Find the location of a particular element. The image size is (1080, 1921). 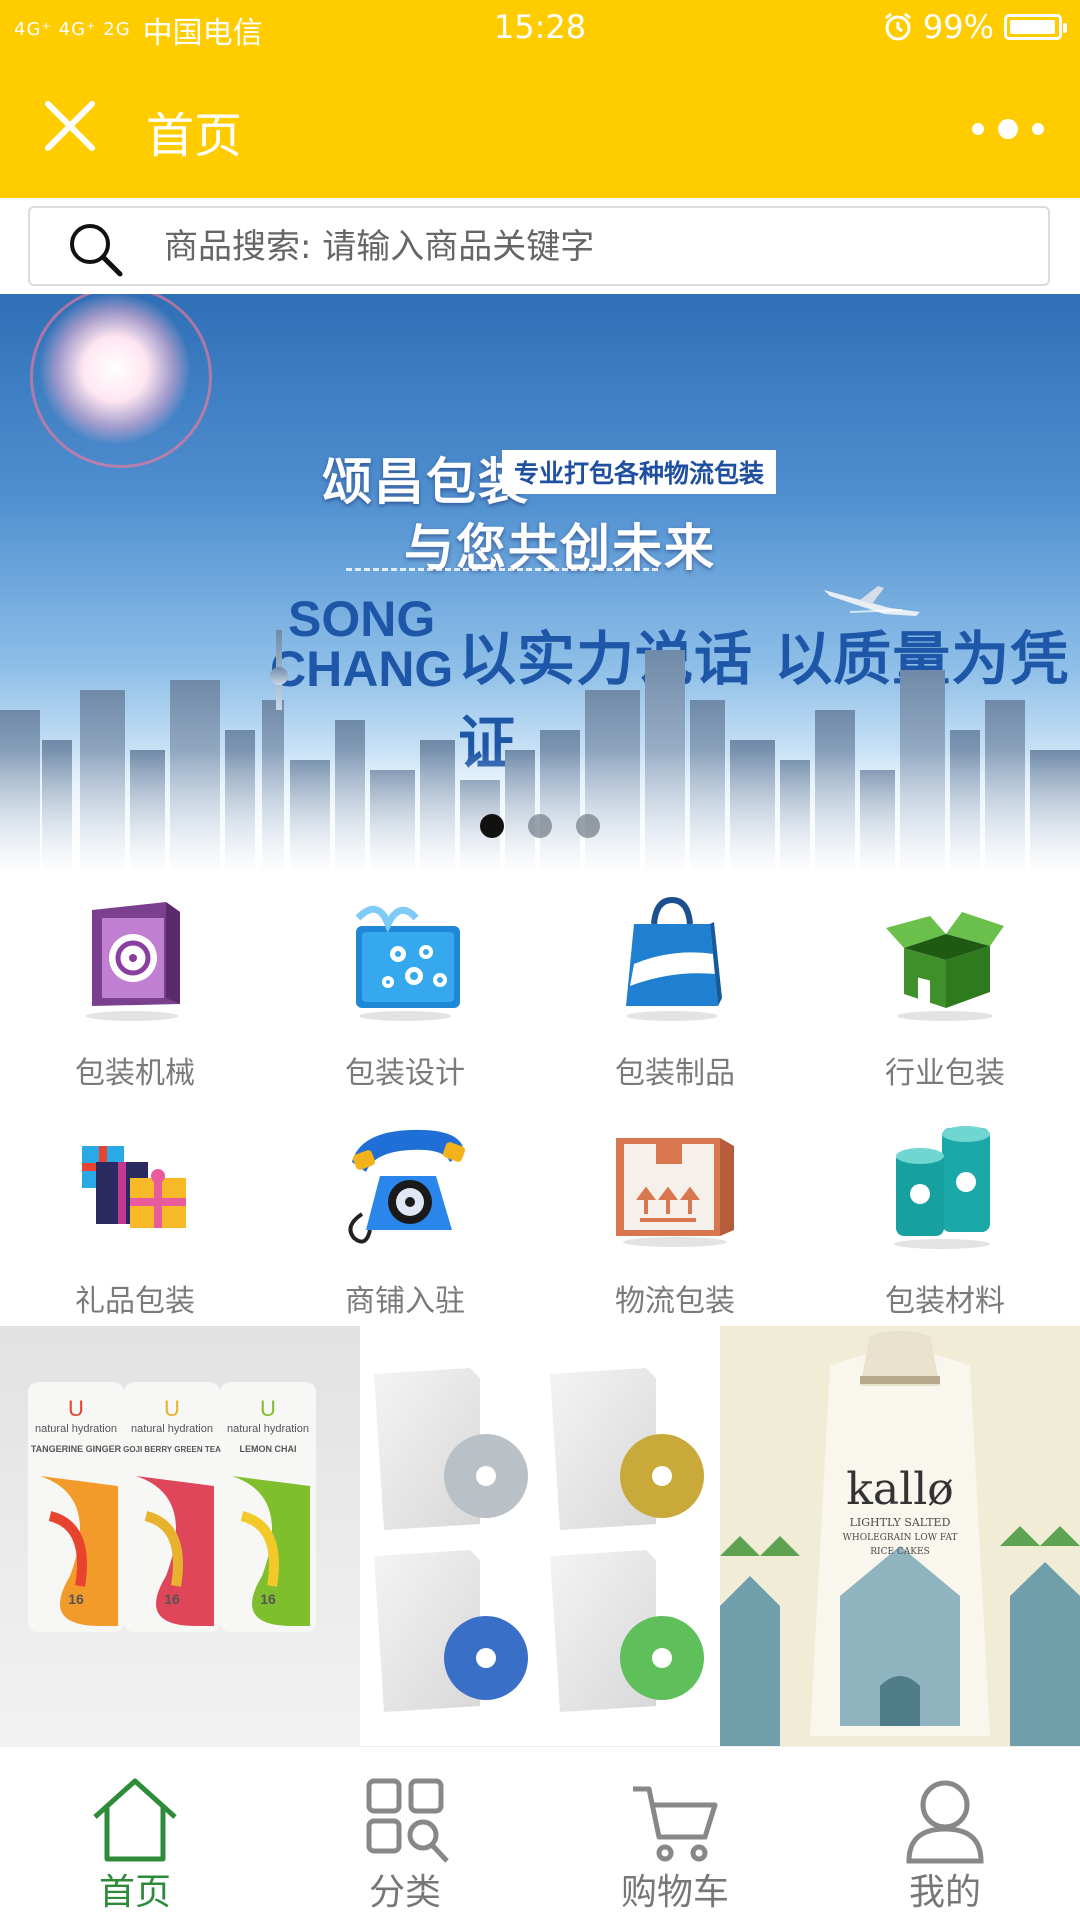

battery-text: 99% is located at coordinates (958, 27).